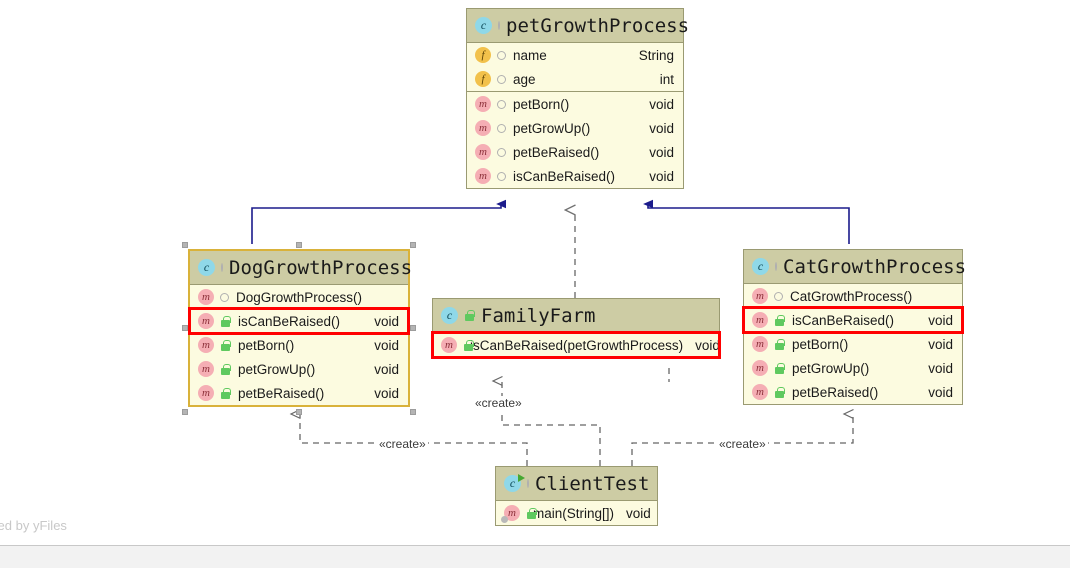 The height and width of the screenshot is (568, 1070). Describe the element at coordinates (185, 412) in the screenshot. I see `selection-handle-sw` at that location.